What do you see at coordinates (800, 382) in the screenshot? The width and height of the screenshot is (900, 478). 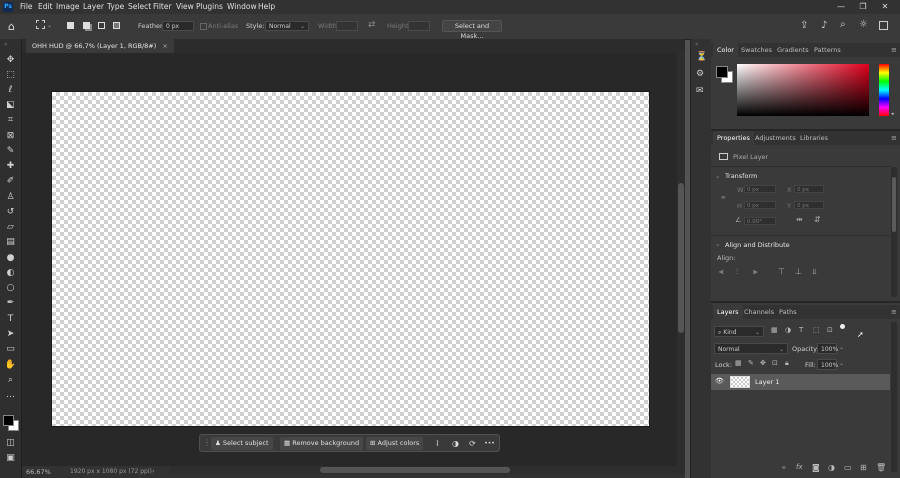 I see `layer-row: 👁︎ Layer 1` at bounding box center [800, 382].